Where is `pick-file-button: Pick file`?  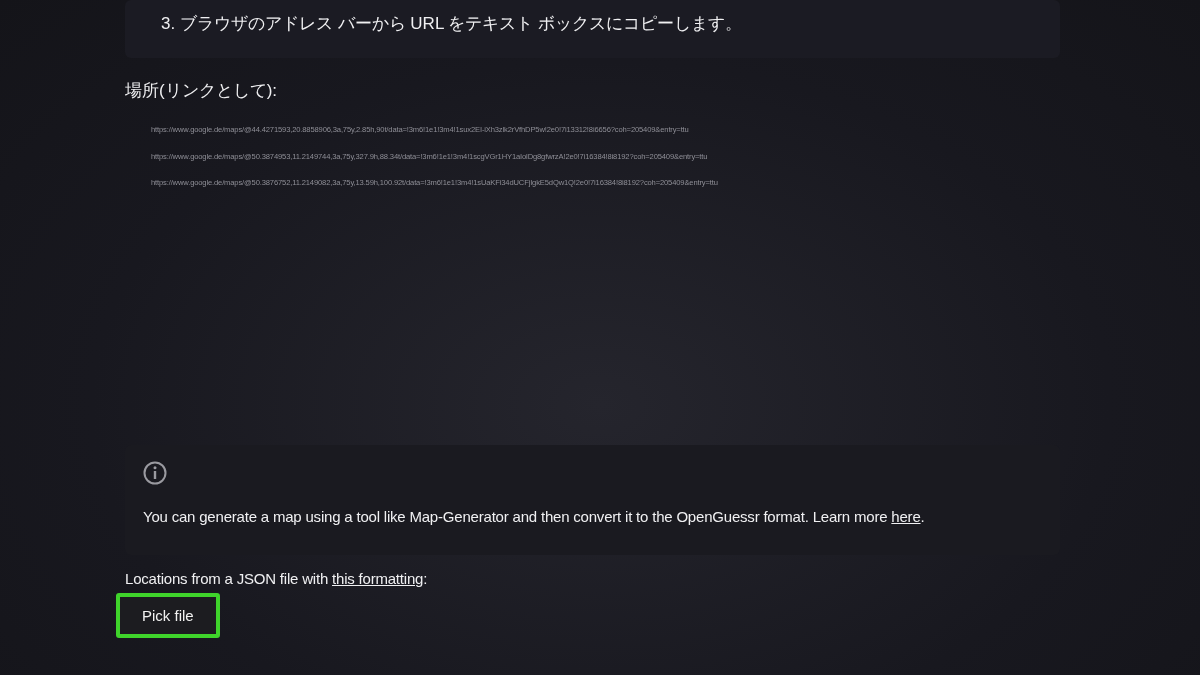
pick-file-button: Pick file is located at coordinates (168, 615).